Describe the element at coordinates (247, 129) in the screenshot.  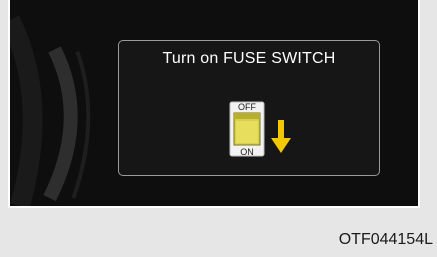
I see `fuse-switch-icon: OFF ON` at that location.